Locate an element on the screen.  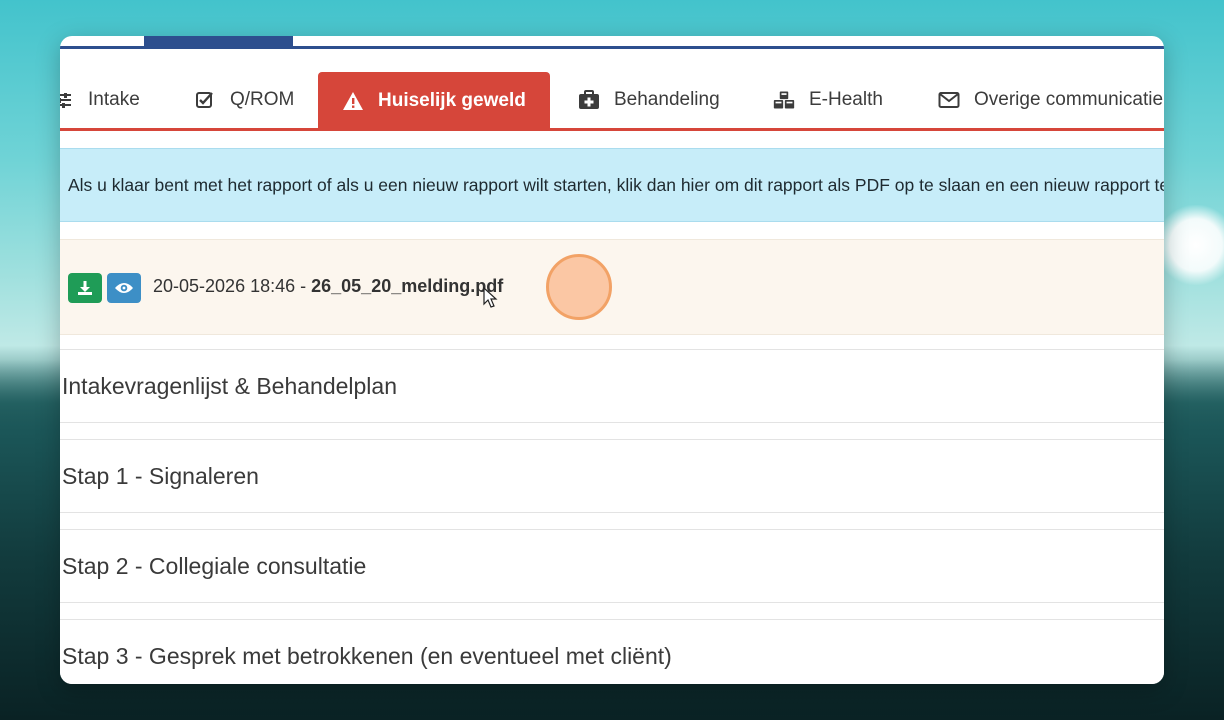
tab-label: Intake is located at coordinates (114, 99).